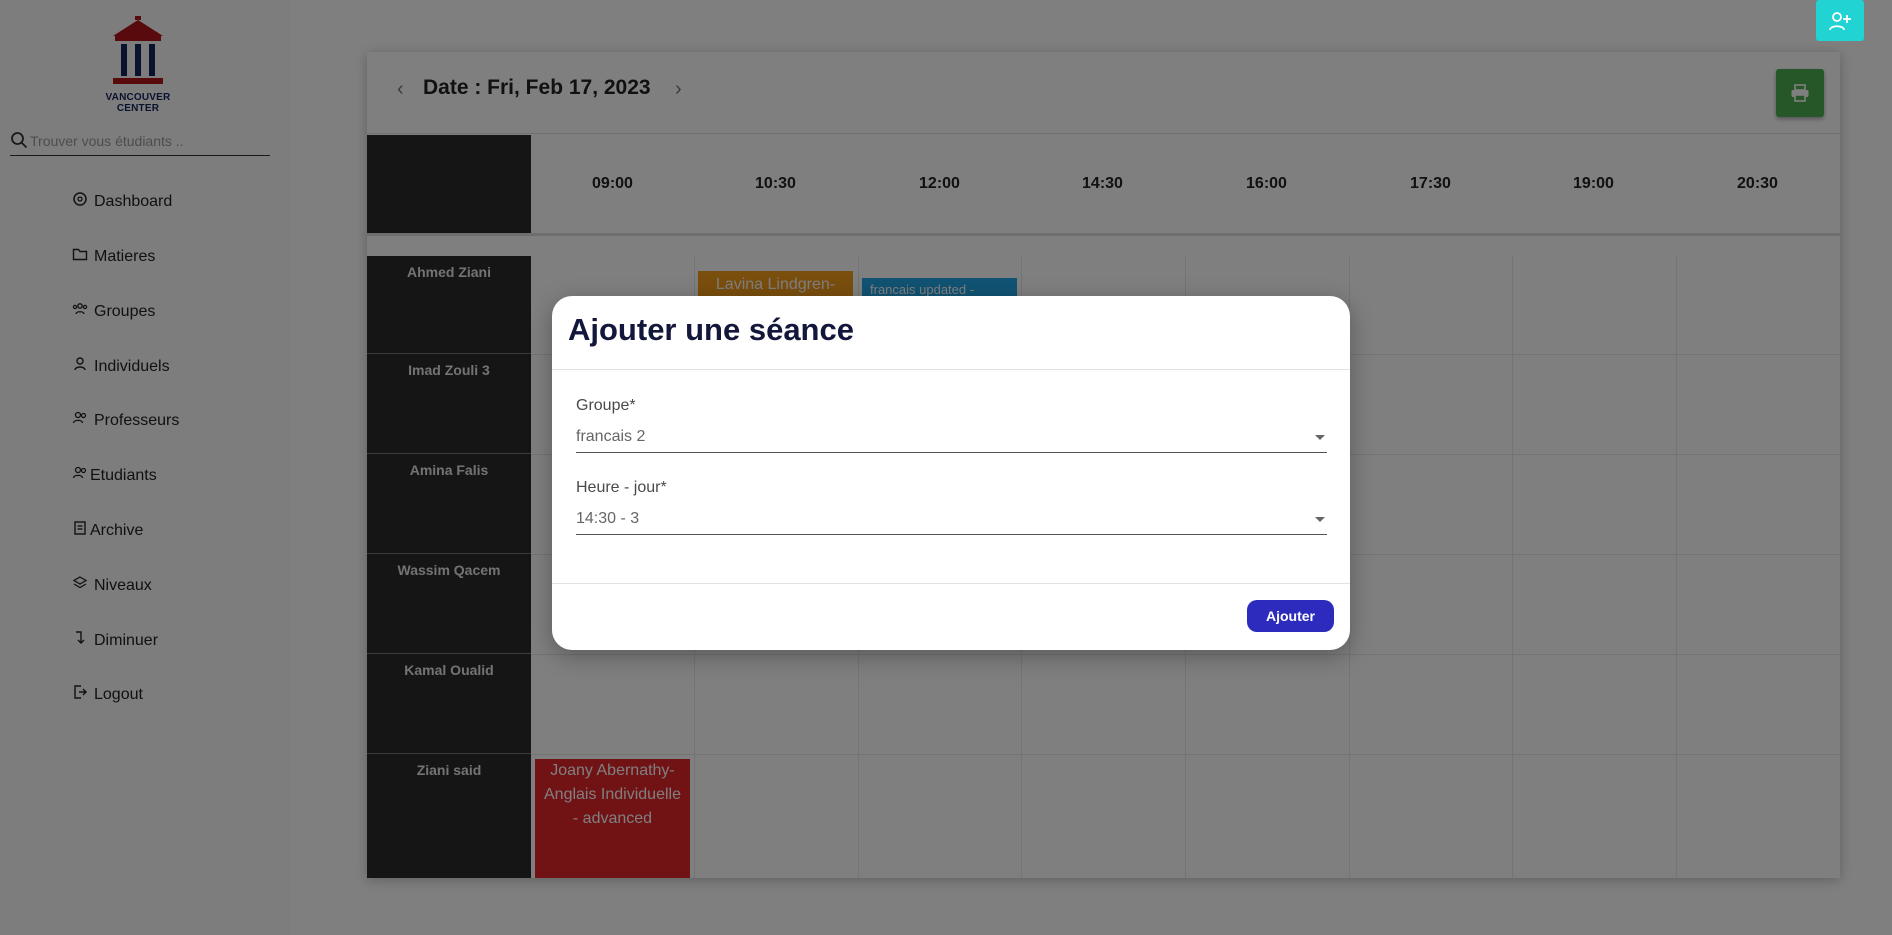  Describe the element at coordinates (1290, 616) in the screenshot. I see `ajouter-button: Ajouter` at that location.